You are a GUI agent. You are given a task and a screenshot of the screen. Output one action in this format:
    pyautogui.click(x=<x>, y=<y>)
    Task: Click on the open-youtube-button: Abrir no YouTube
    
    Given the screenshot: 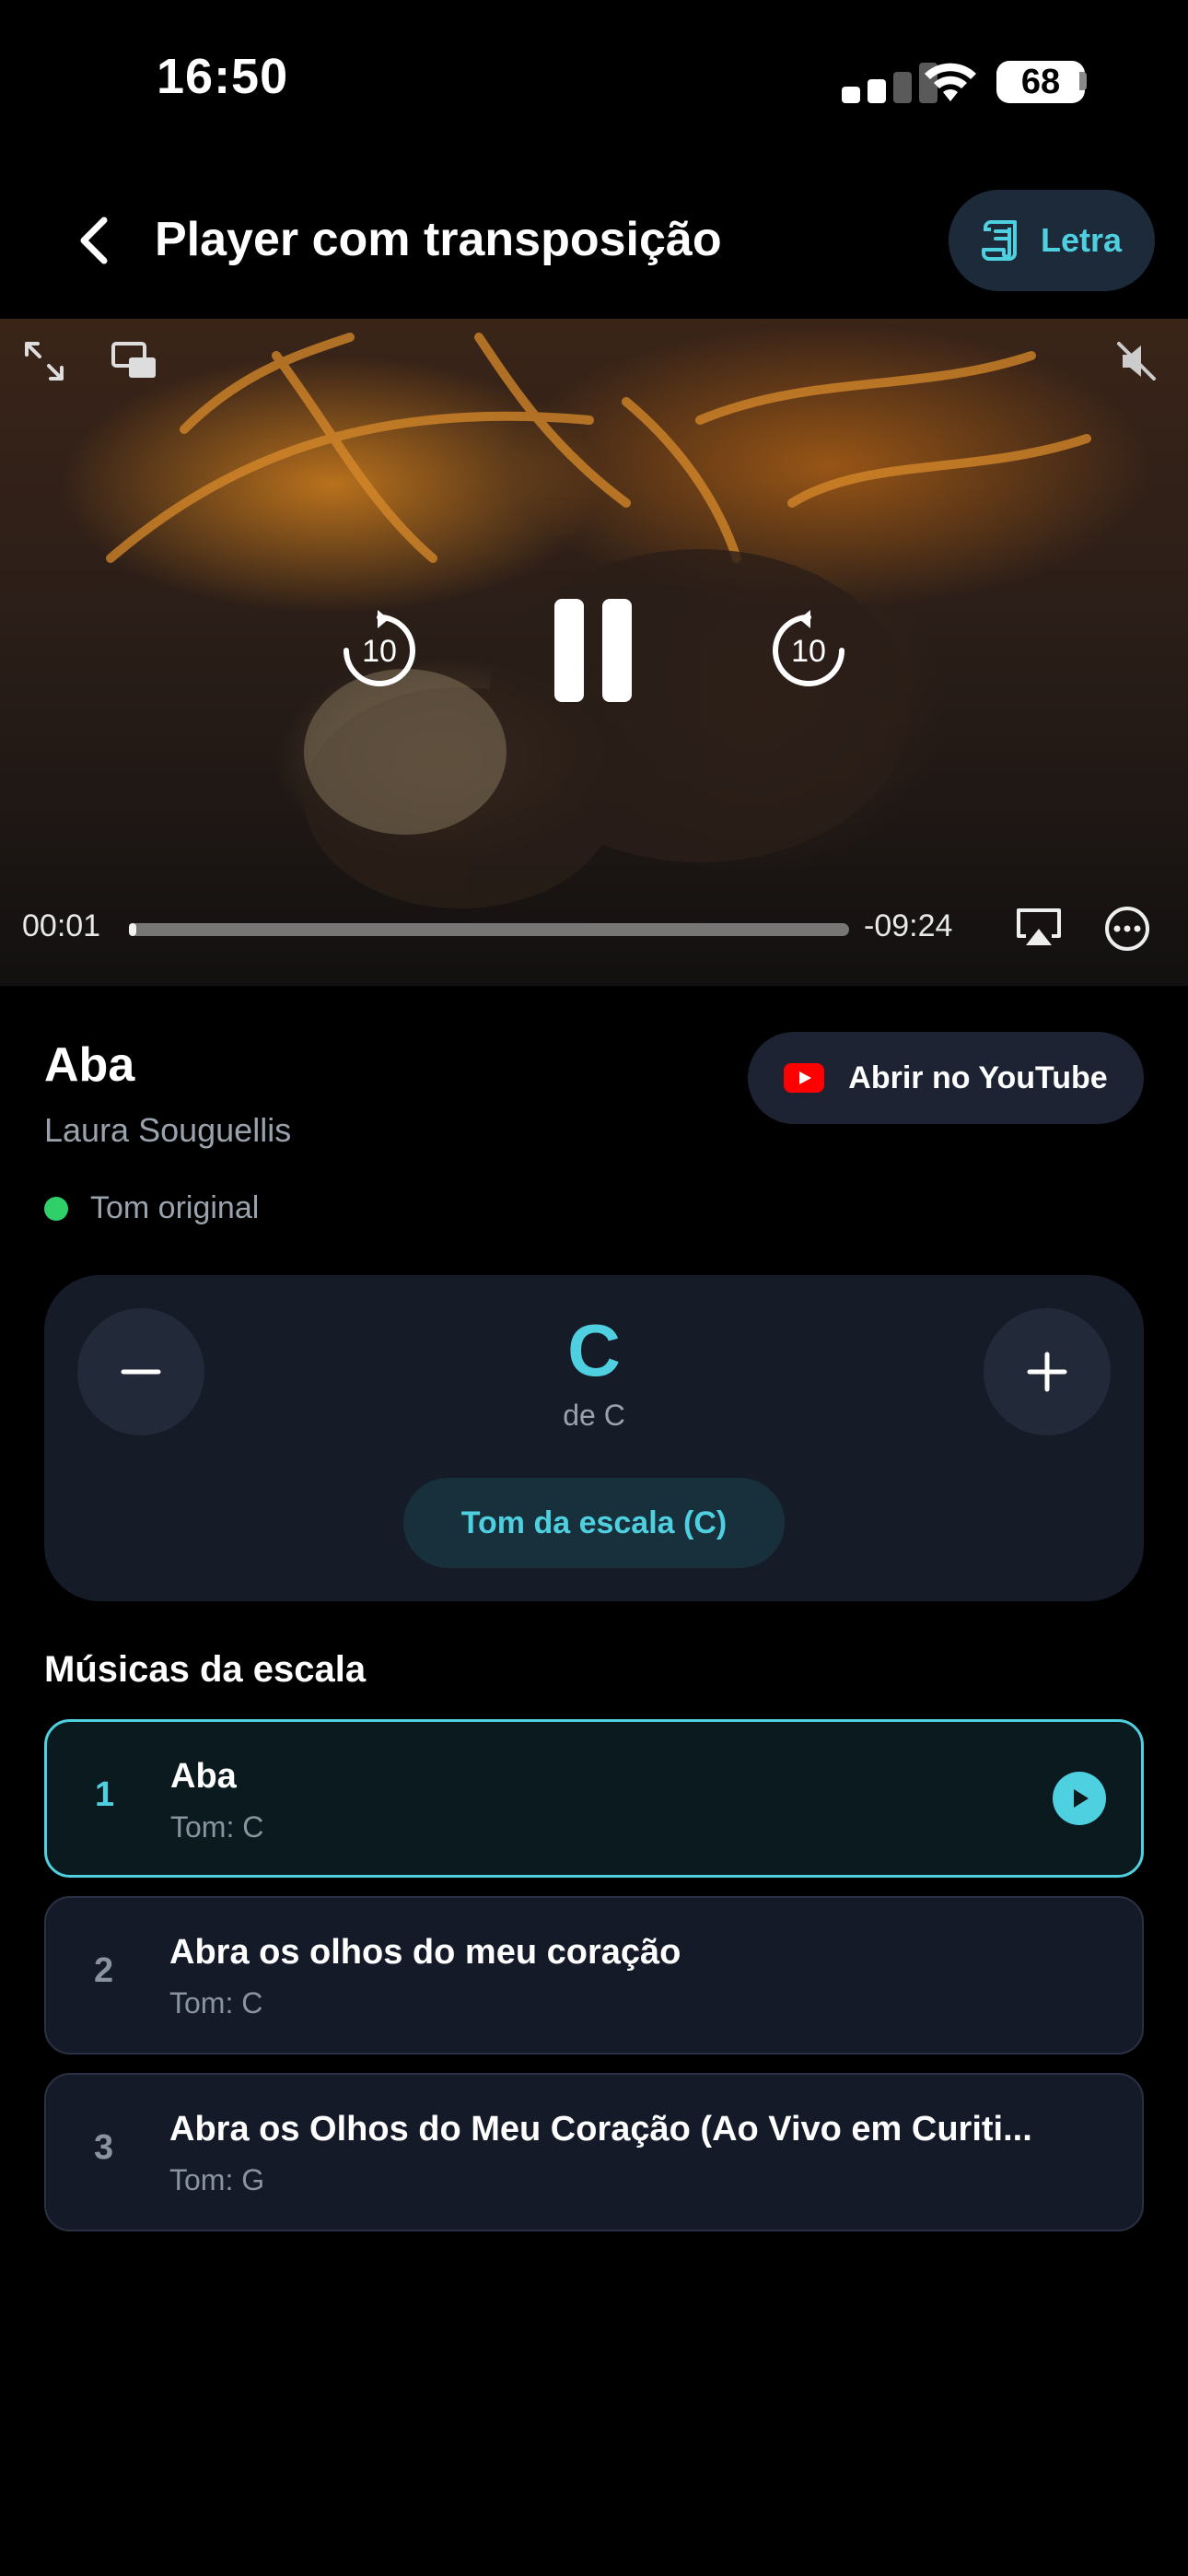 What is the action you would take?
    pyautogui.click(x=946, y=1078)
    